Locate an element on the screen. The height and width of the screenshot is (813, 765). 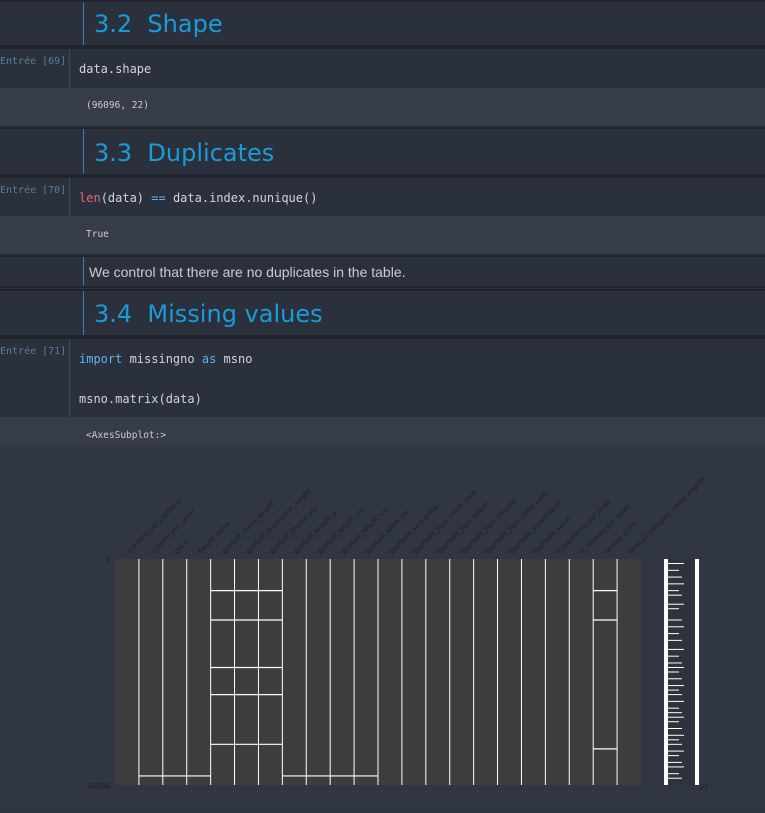
matrix-column-product_photos_qty is located at coordinates (270, 672).